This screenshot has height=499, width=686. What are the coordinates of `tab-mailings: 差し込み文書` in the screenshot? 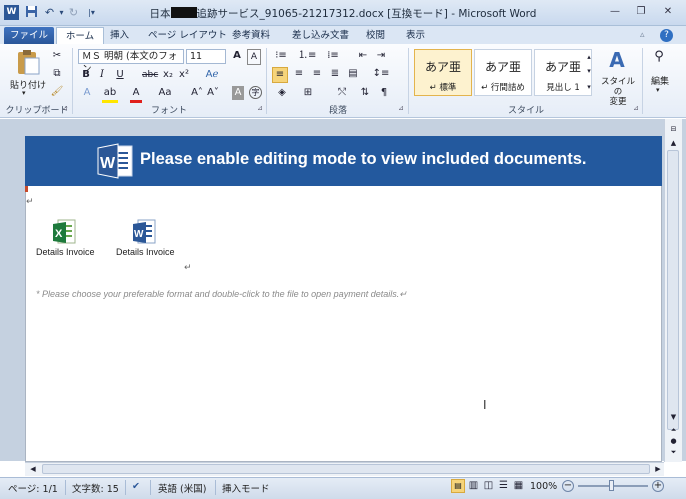 It's located at (320, 35).